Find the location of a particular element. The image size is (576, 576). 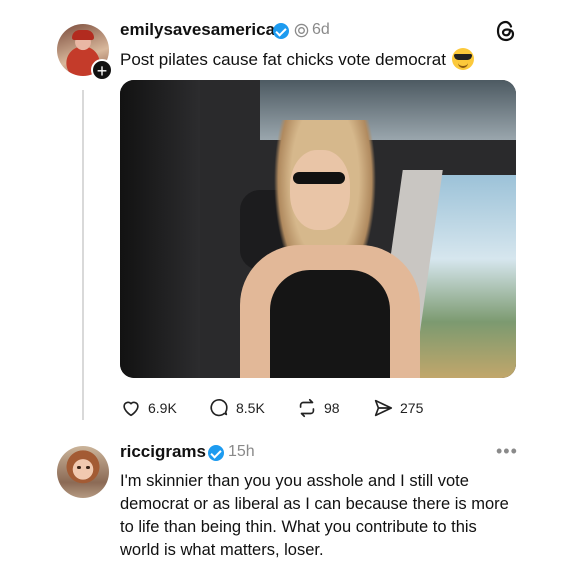

thread-connector-line is located at coordinates (83, 255).